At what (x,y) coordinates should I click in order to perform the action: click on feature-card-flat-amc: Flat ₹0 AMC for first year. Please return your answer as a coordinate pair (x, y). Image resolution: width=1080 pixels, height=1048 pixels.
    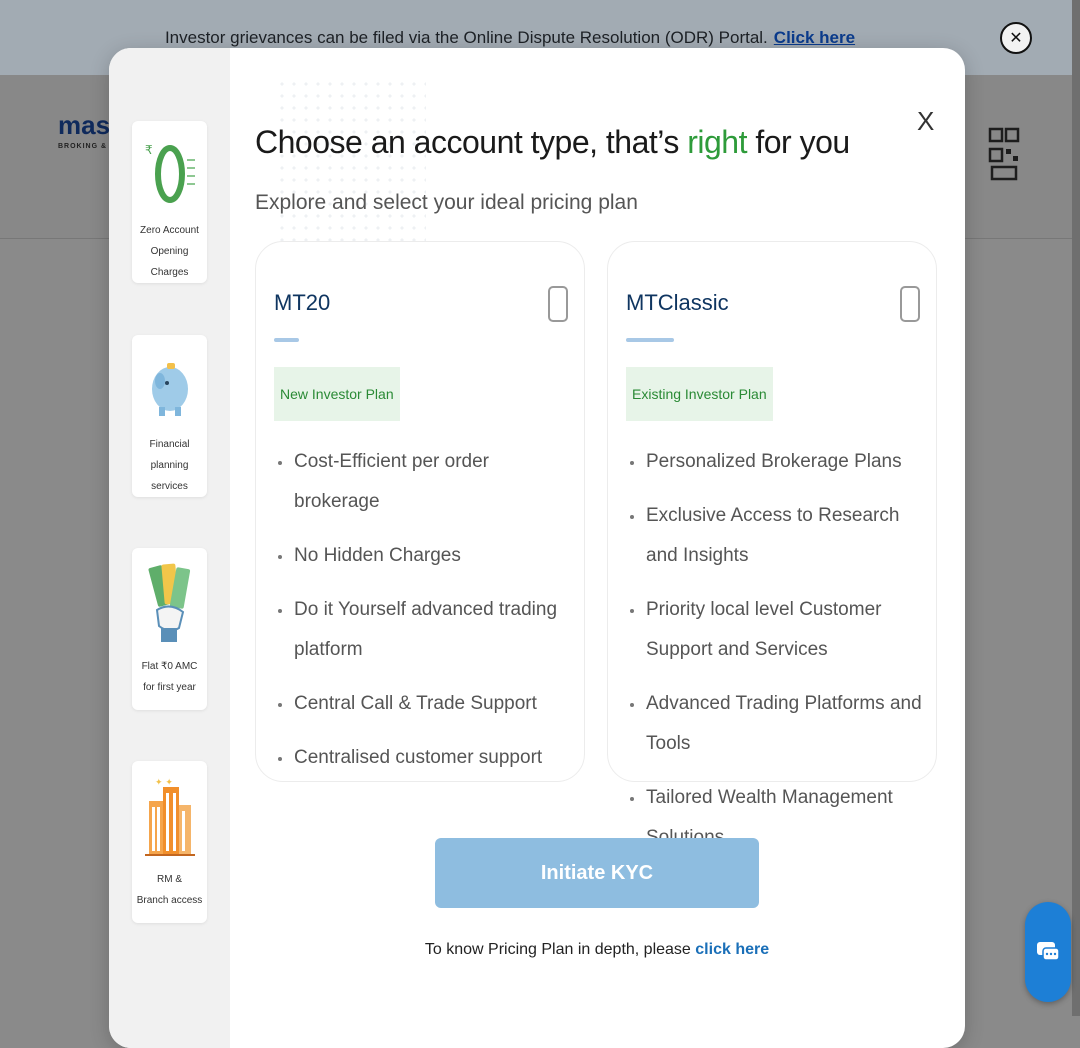
    Looking at the image, I should click on (169, 629).